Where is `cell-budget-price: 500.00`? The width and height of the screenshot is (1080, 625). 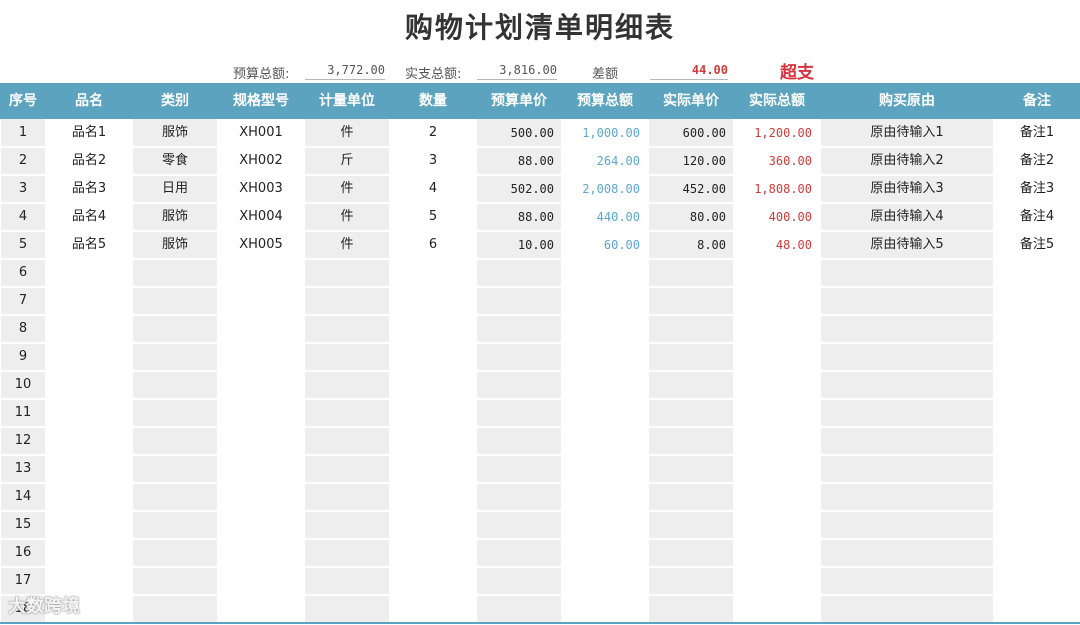 cell-budget-price: 500.00 is located at coordinates (519, 133).